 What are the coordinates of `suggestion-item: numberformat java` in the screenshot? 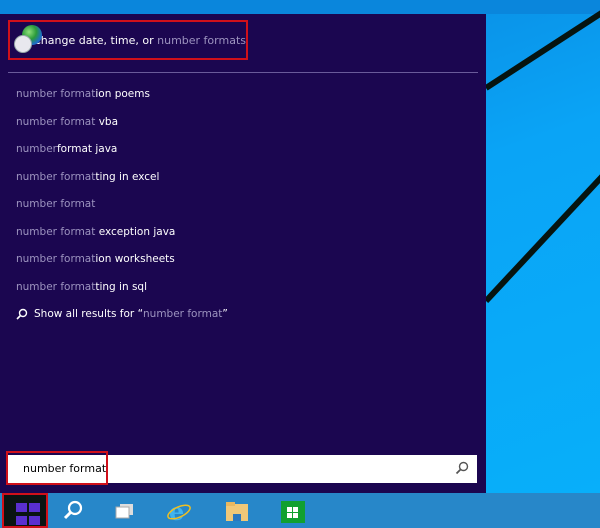 It's located at (66, 149).